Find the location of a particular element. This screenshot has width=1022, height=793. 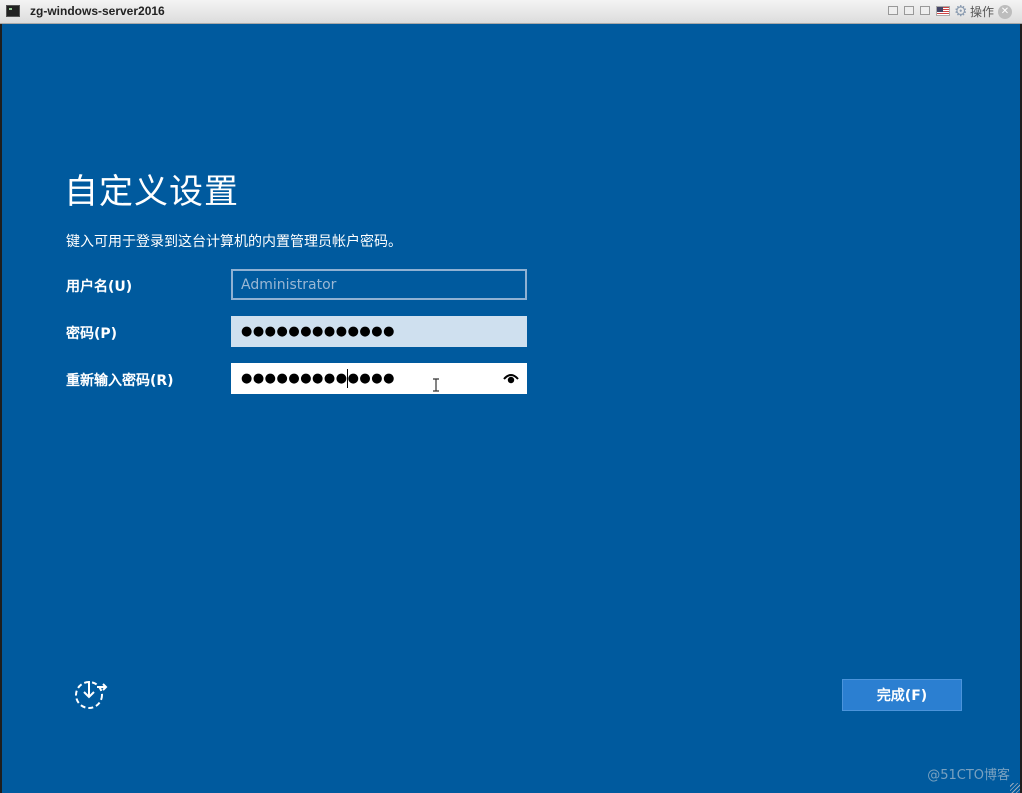

vm-console-icon is located at coordinates (13, 11).